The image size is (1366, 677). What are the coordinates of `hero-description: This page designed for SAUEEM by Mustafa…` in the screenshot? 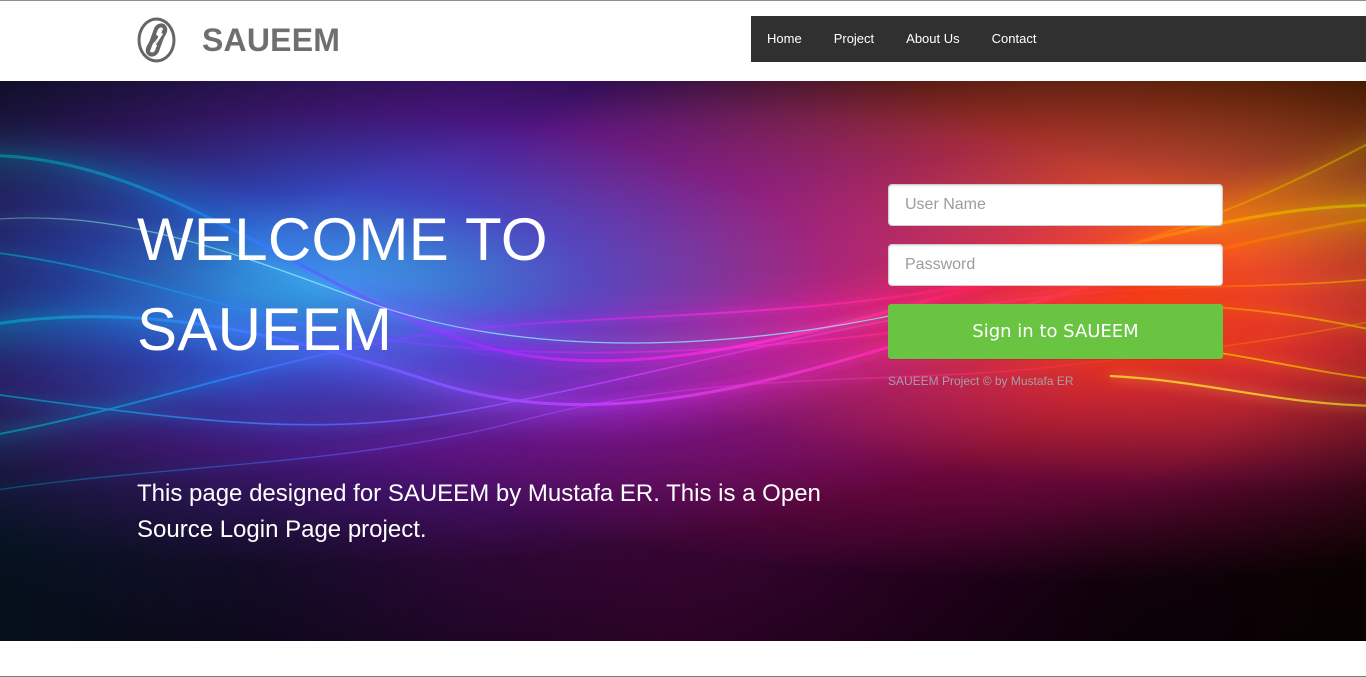 It's located at (479, 511).